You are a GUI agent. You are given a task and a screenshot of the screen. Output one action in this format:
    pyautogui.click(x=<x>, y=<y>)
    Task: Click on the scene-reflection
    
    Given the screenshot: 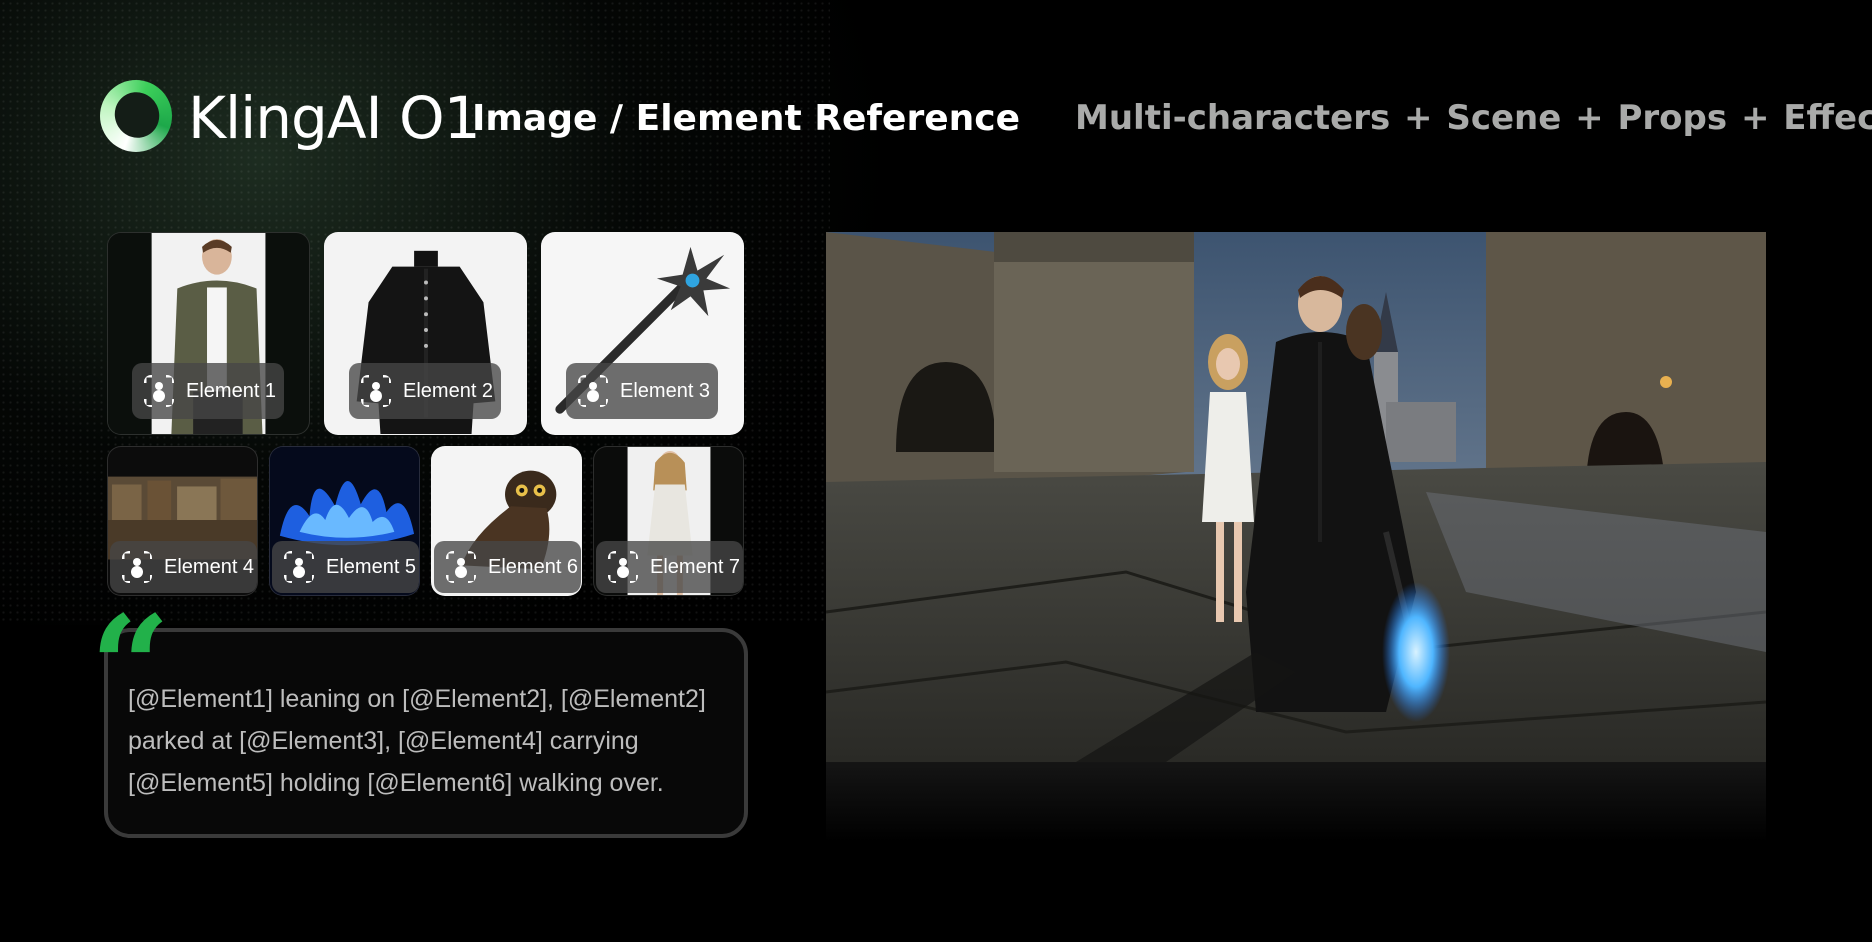 What is the action you would take?
    pyautogui.click(x=1296, y=802)
    